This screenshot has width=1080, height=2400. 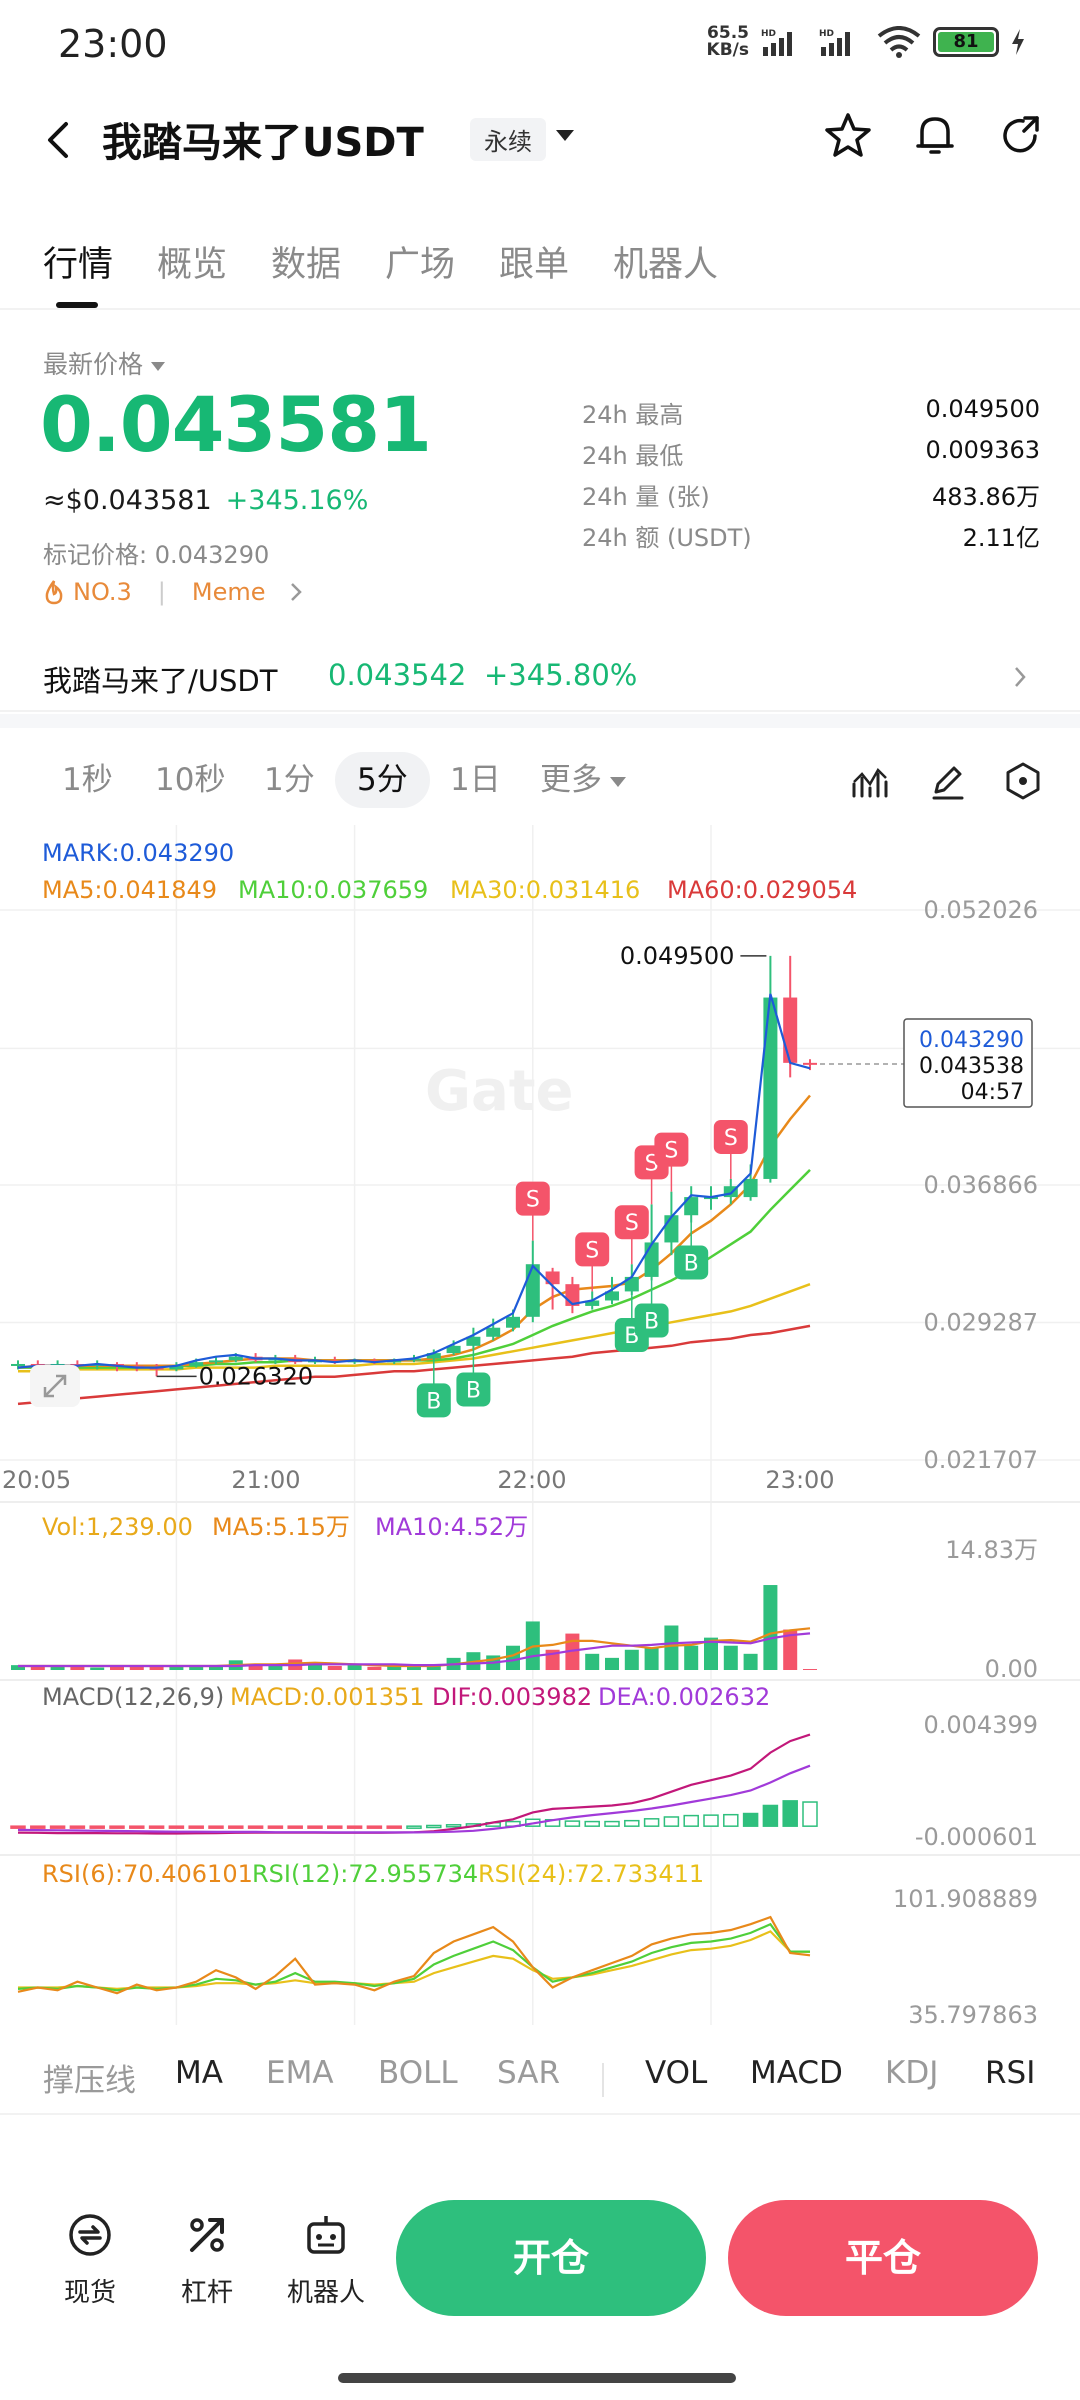 What do you see at coordinates (306, 261) in the screenshot?
I see `tab-data: 数据` at bounding box center [306, 261].